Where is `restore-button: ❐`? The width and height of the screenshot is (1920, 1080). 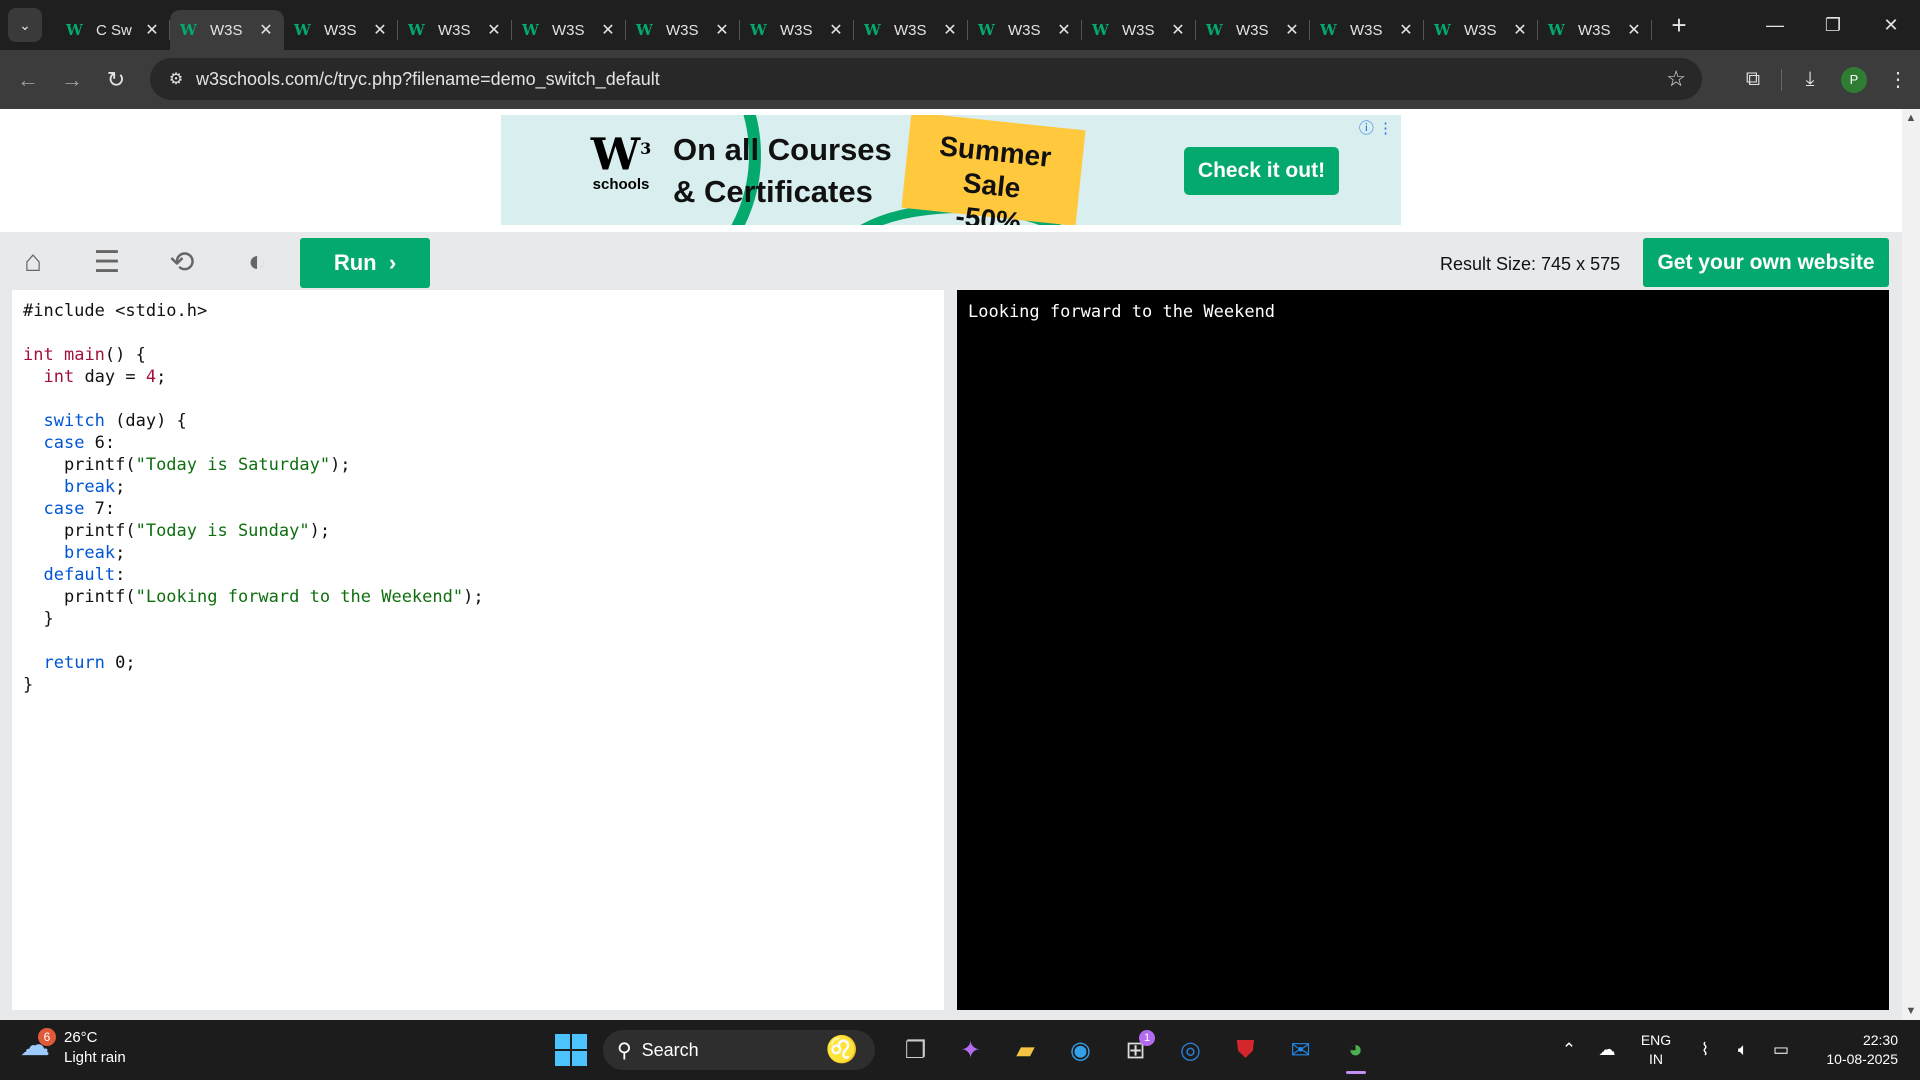 restore-button: ❐ is located at coordinates (1833, 25).